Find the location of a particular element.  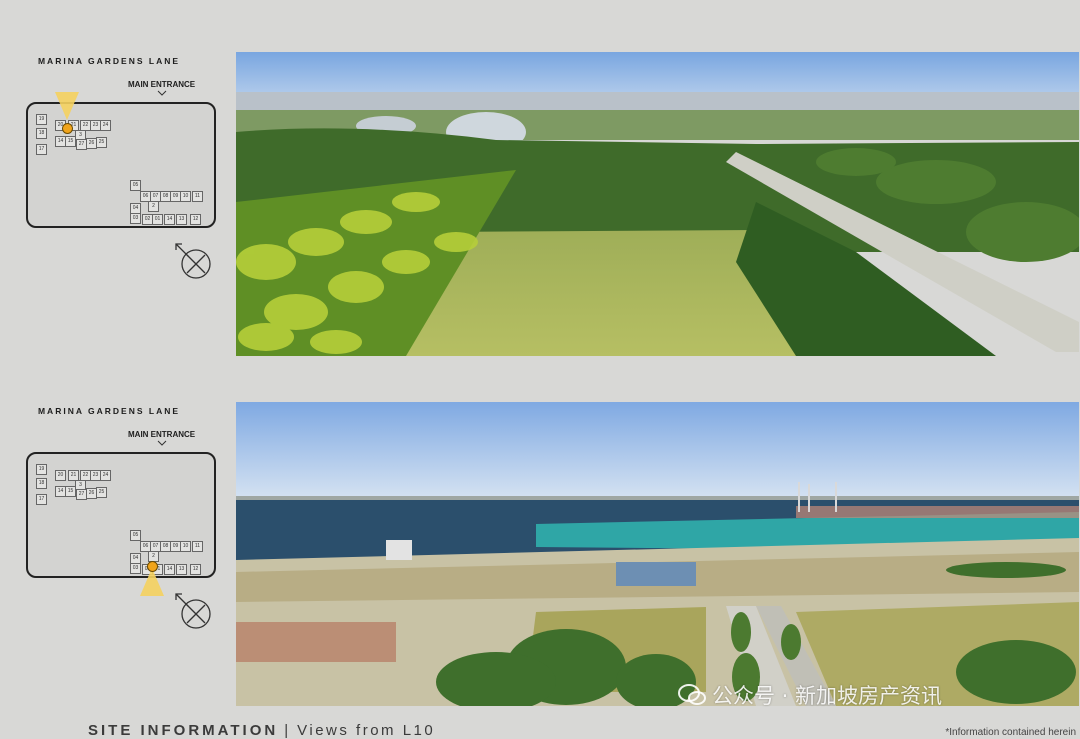

footer-title: SITE INFORMATION | Views from L10 is located at coordinates (261, 730).